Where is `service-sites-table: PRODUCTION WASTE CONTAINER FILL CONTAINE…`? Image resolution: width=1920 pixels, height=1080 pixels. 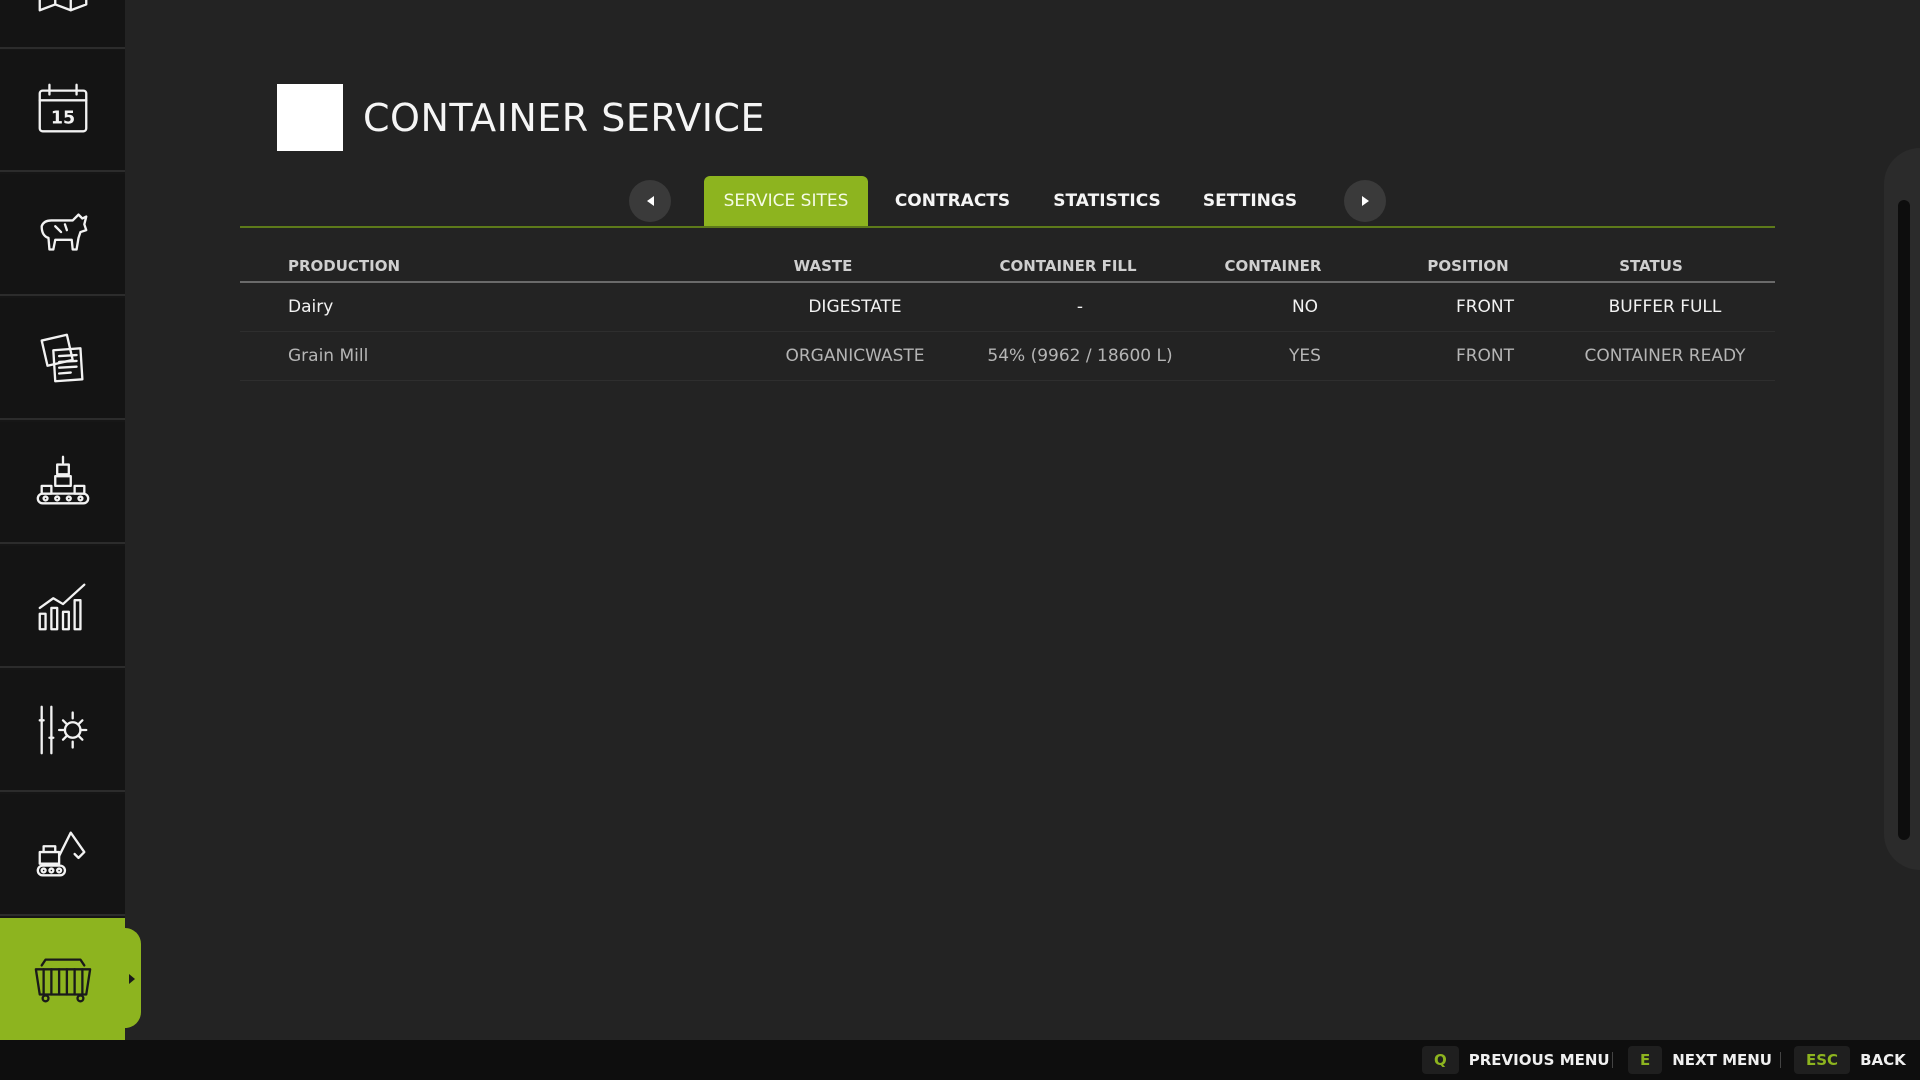
service-sites-table: PRODUCTION WASTE CONTAINER FILL CONTAINE… is located at coordinates (1007, 317).